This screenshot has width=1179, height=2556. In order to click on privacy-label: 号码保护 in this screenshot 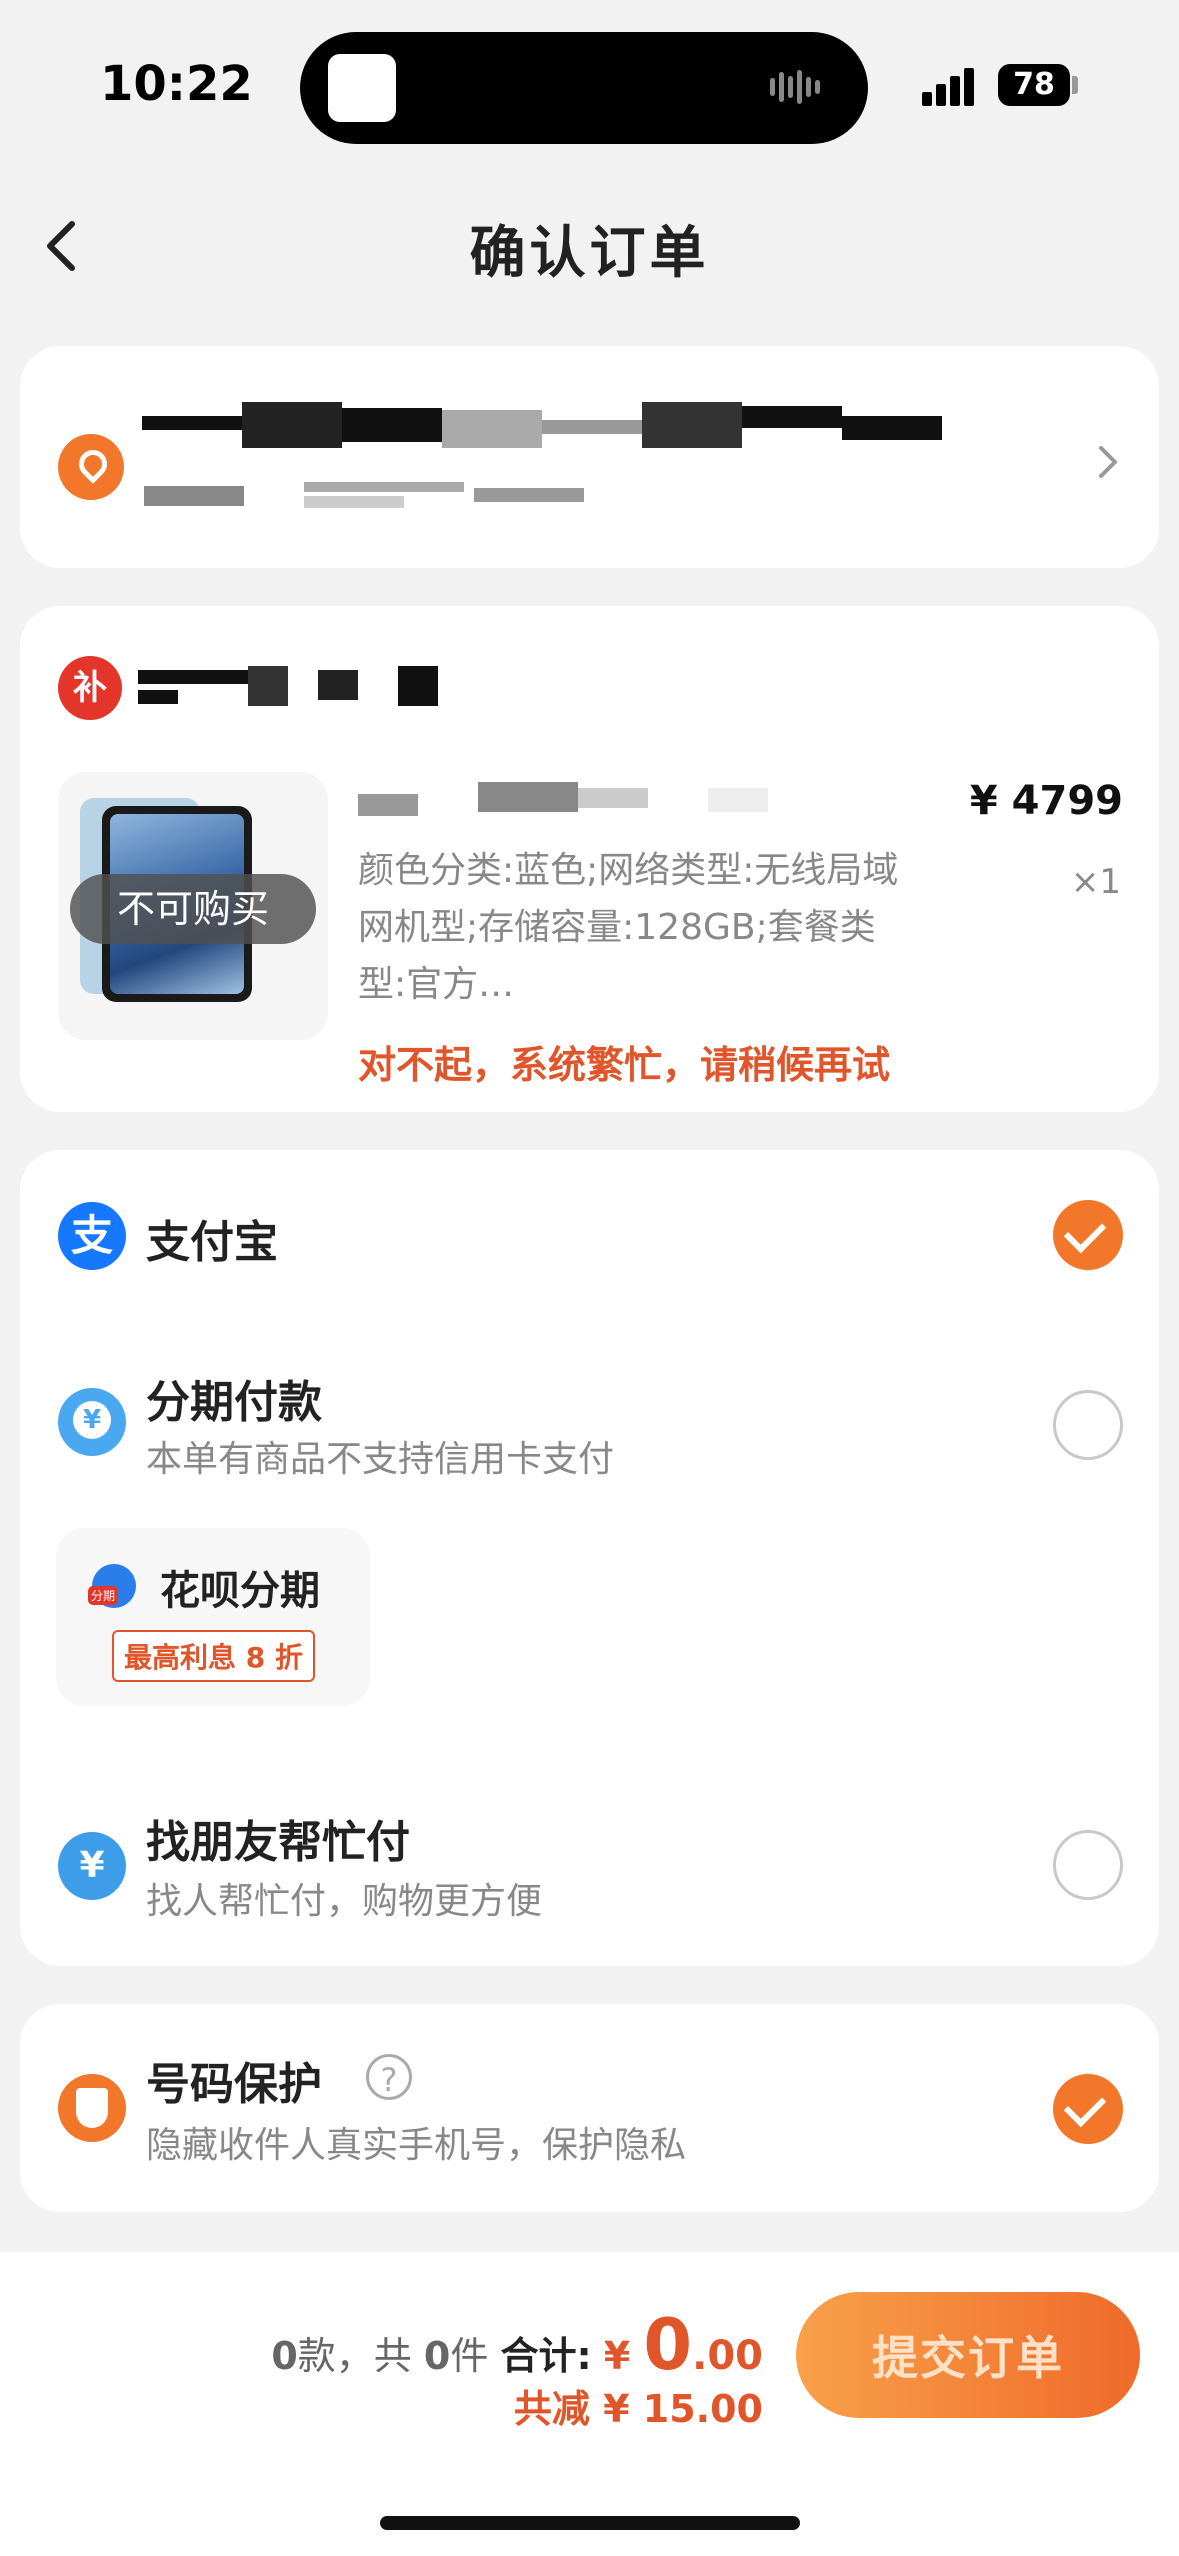, I will do `click(234, 2084)`.